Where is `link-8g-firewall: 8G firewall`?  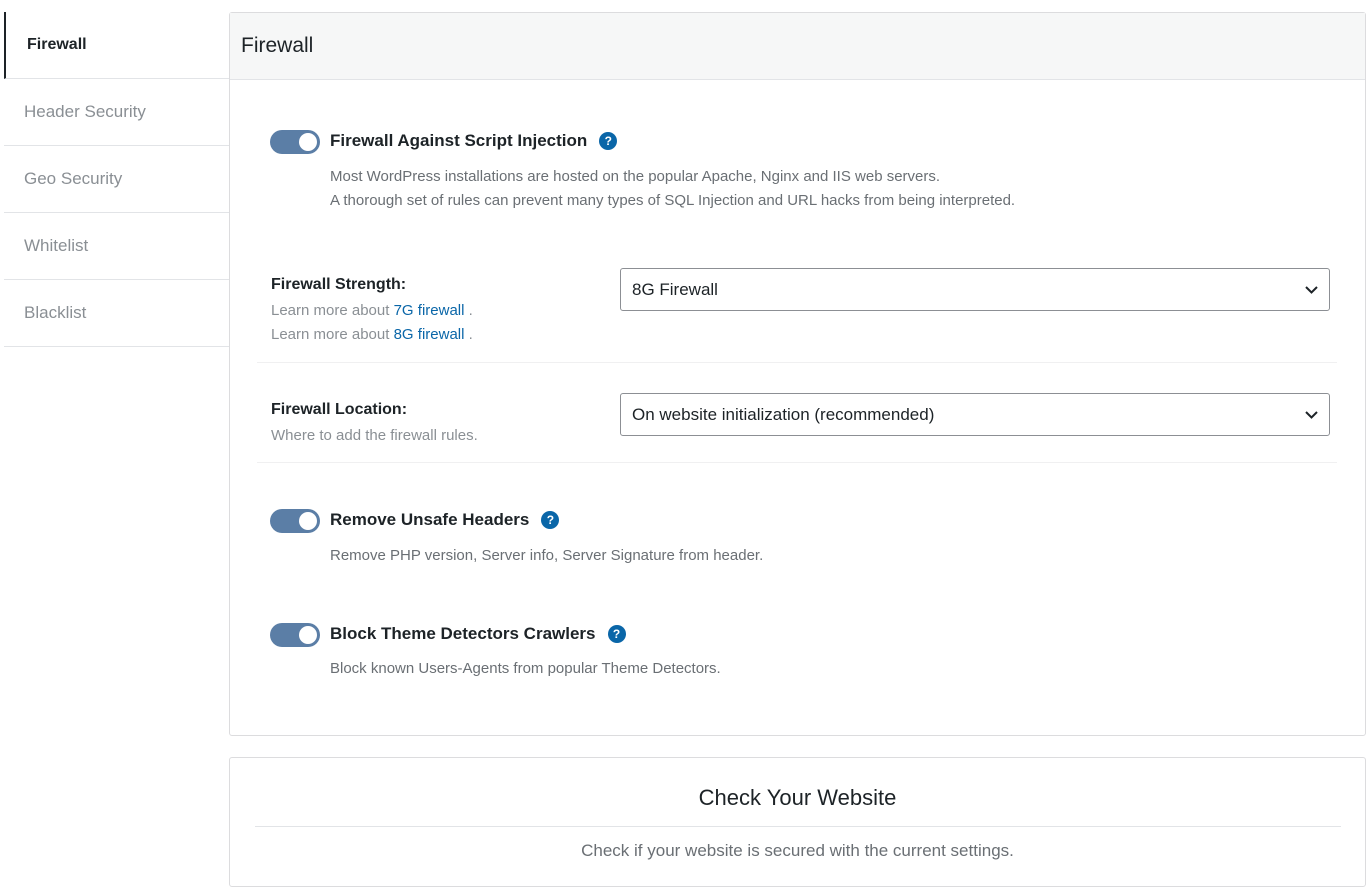 link-8g-firewall: 8G firewall is located at coordinates (429, 334).